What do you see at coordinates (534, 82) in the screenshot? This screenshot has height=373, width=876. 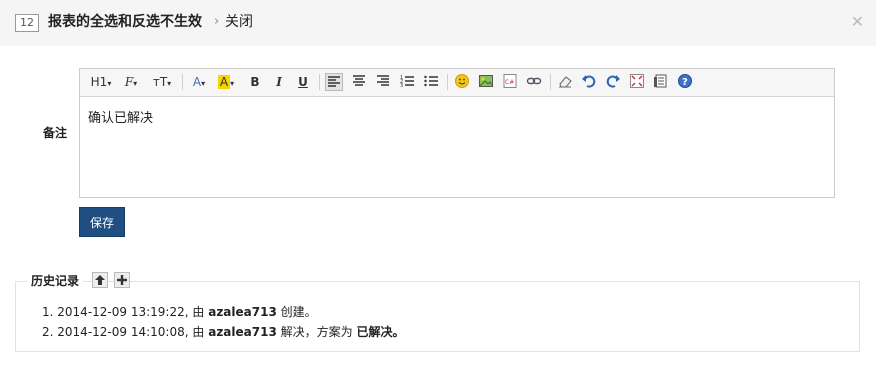 I see `insert-link-icon` at bounding box center [534, 82].